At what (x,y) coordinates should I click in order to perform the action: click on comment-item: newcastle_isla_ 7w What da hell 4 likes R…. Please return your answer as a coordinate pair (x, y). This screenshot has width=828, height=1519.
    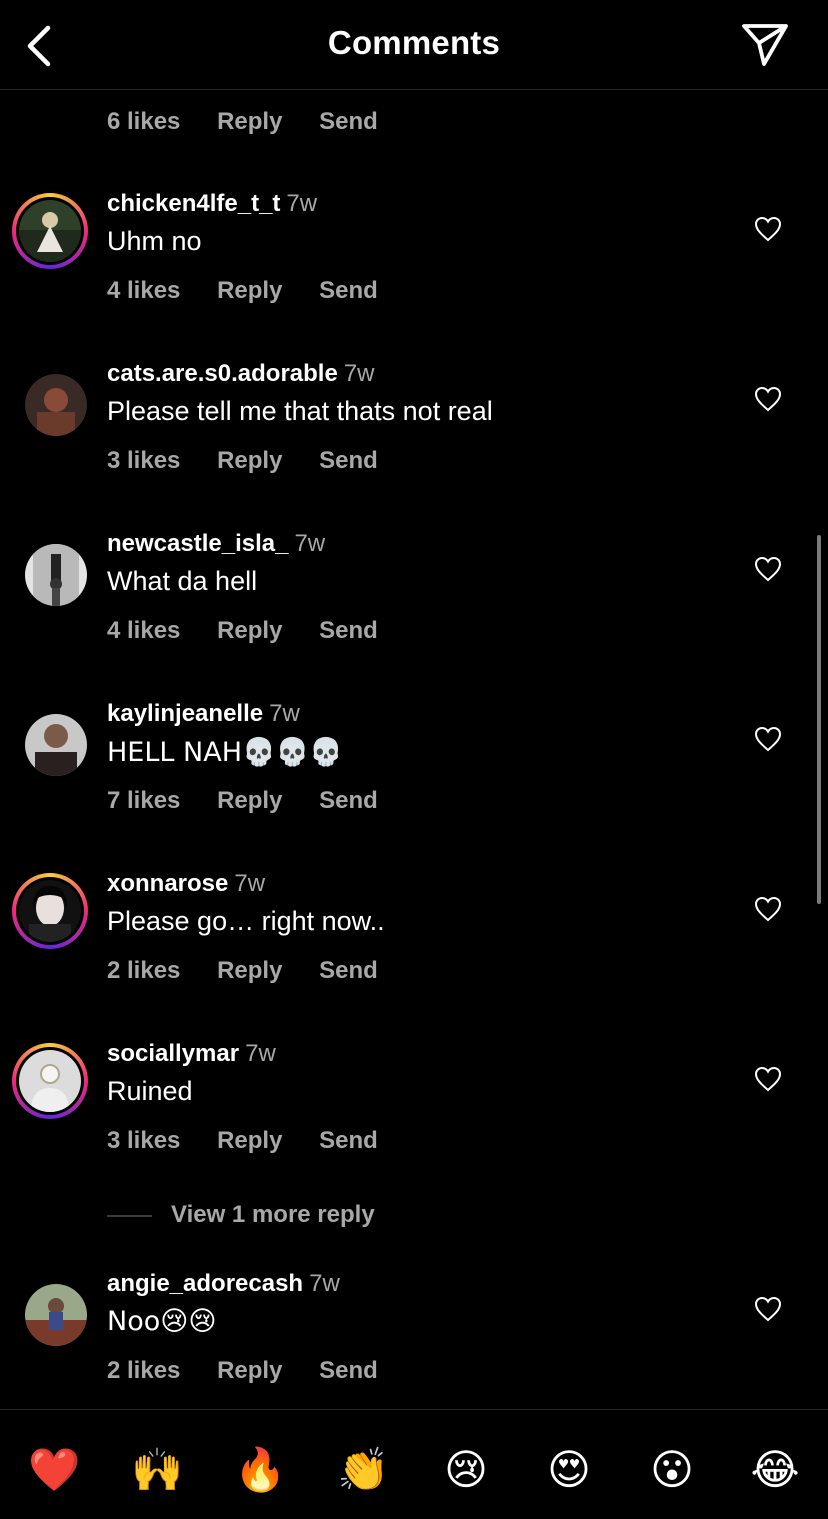
    Looking at the image, I should click on (414, 617).